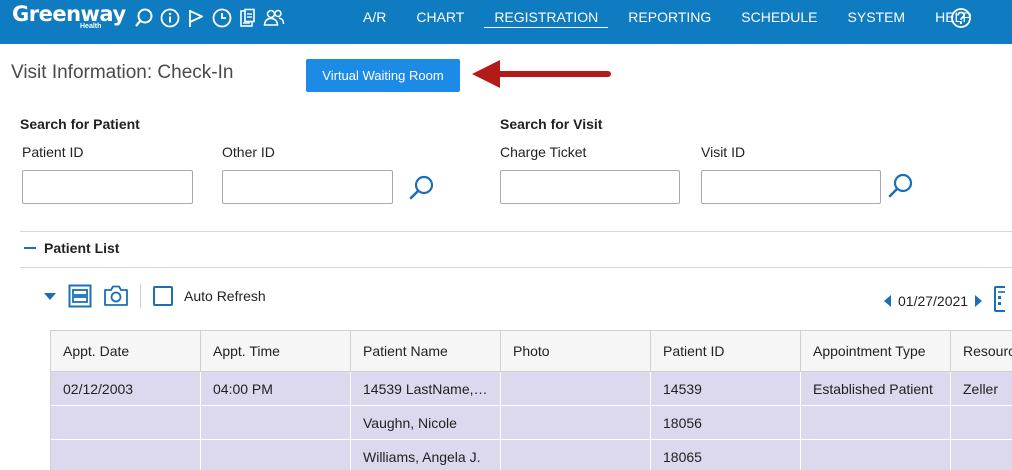  Describe the element at coordinates (981, 388) in the screenshot. I see `cell-resource: Zeller` at that location.